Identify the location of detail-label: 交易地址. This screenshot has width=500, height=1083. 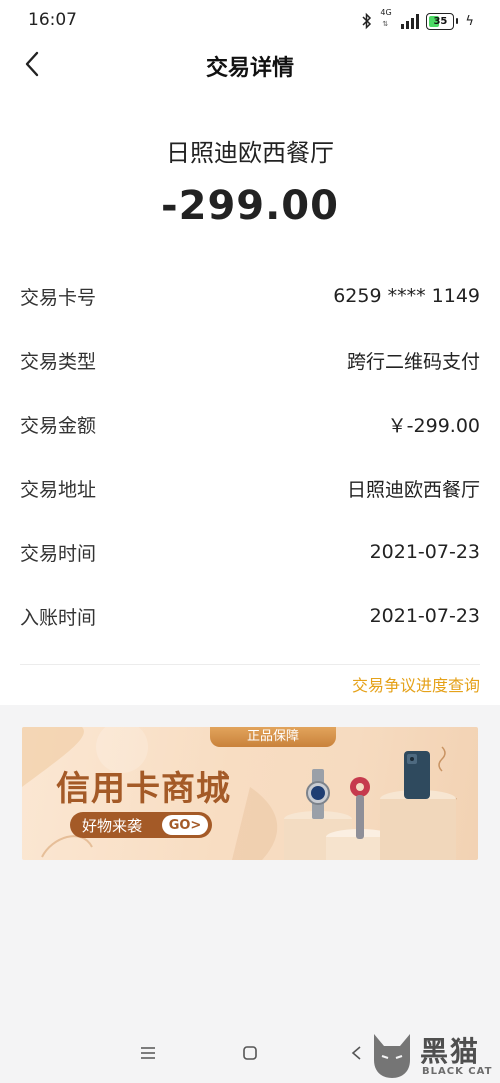
(58, 489).